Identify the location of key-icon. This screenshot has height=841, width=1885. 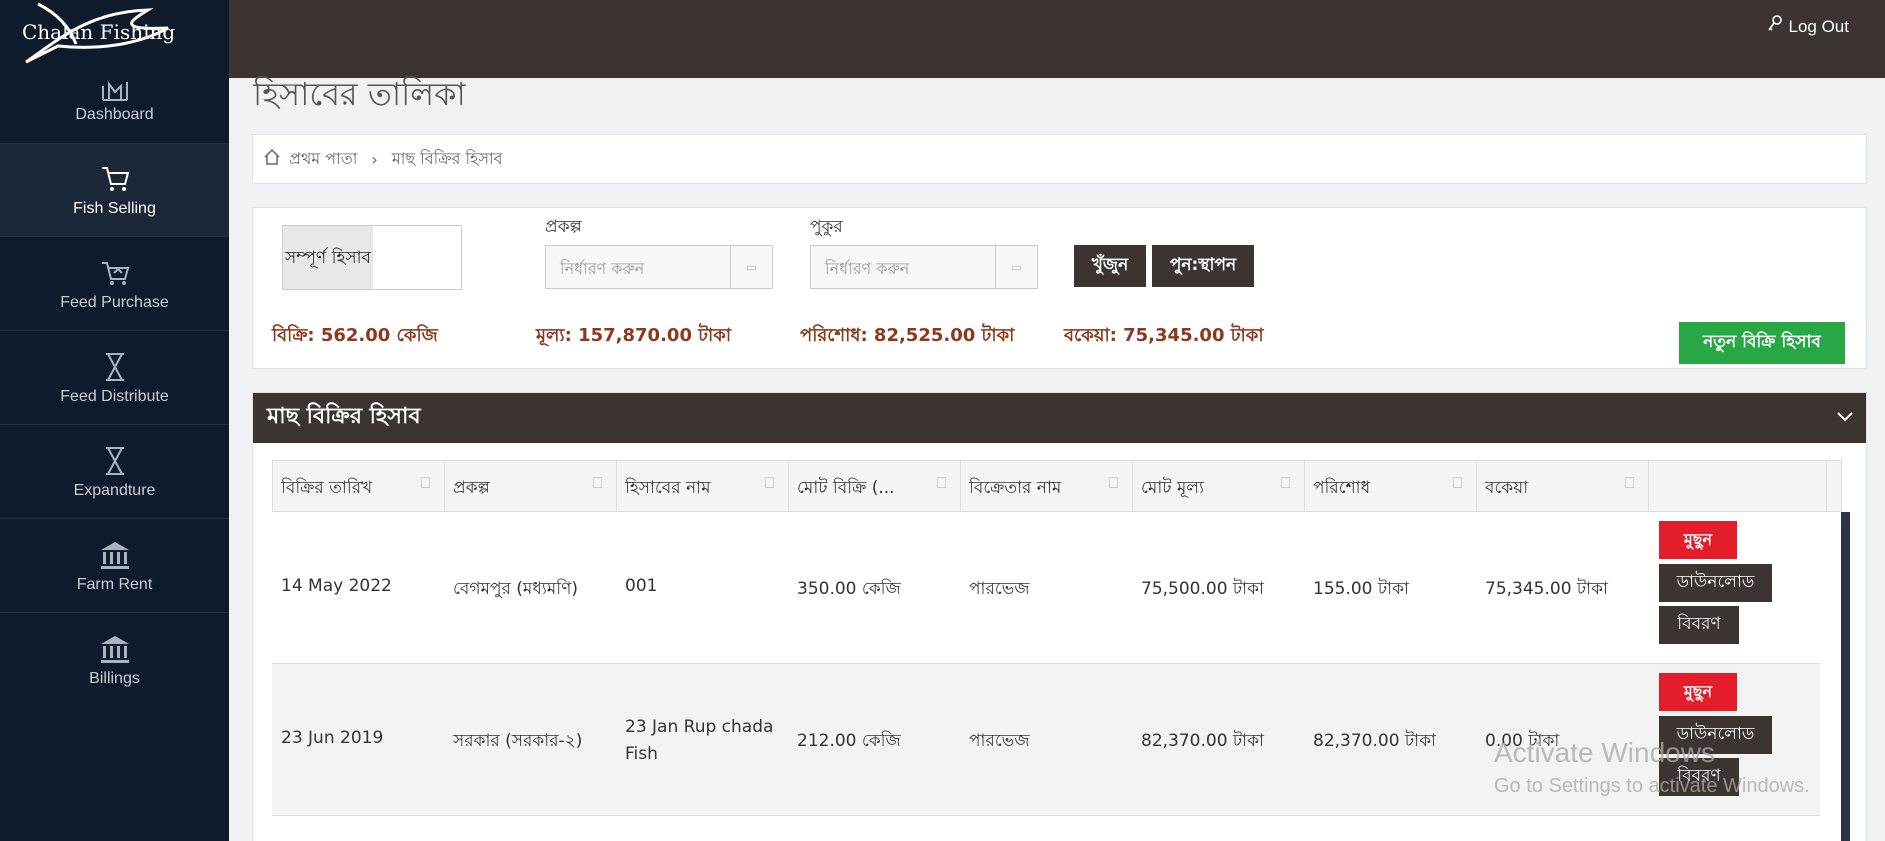
(1775, 26).